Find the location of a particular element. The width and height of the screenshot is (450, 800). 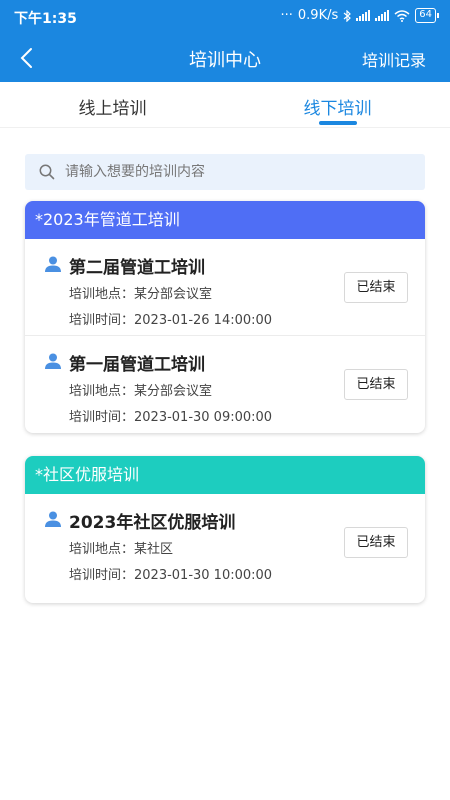

tab-bar: 线上培训 线下培训 is located at coordinates (225, 105).